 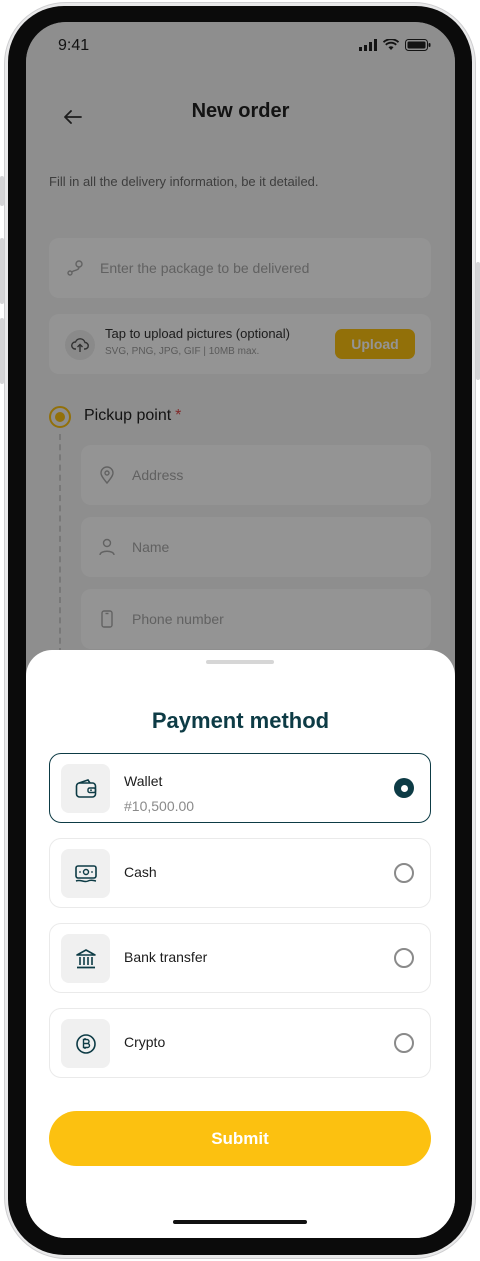 What do you see at coordinates (240, 1043) in the screenshot?
I see `payment-option-crypto: Crypto` at bounding box center [240, 1043].